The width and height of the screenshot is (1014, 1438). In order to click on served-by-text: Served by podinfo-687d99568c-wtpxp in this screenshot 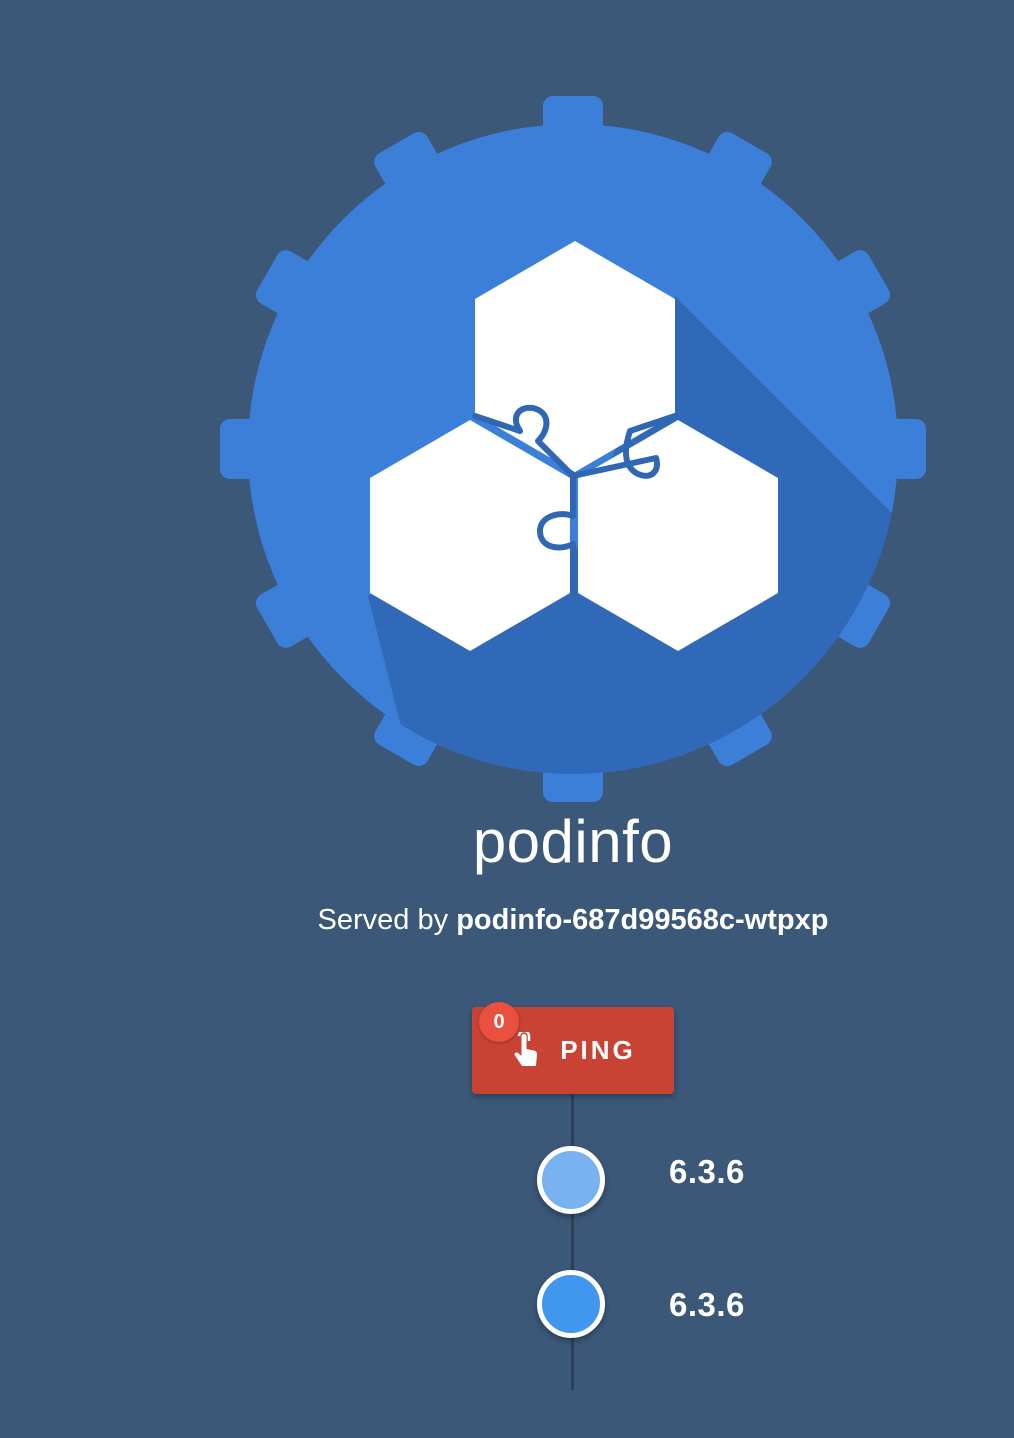, I will do `click(507, 920)`.